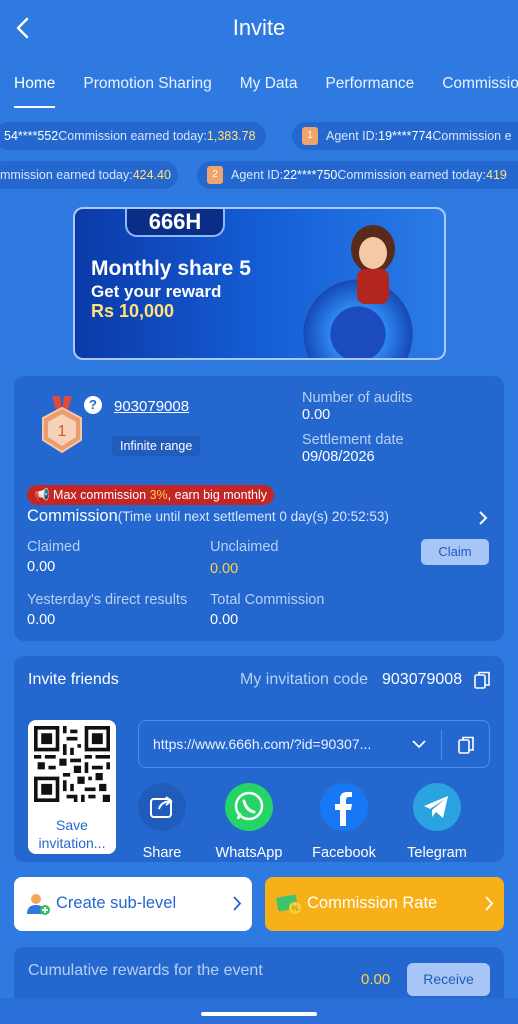  Describe the element at coordinates (466, 745) in the screenshot. I see `copy-link-icon` at that location.